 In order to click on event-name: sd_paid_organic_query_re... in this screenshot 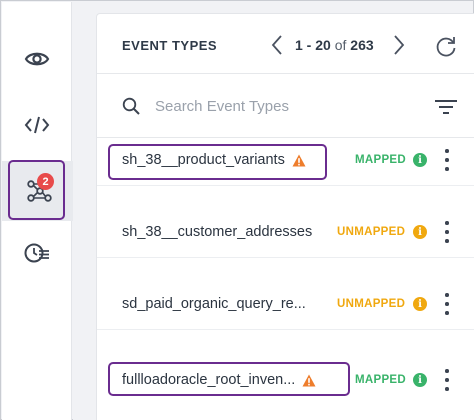, I will do `click(214, 304)`.